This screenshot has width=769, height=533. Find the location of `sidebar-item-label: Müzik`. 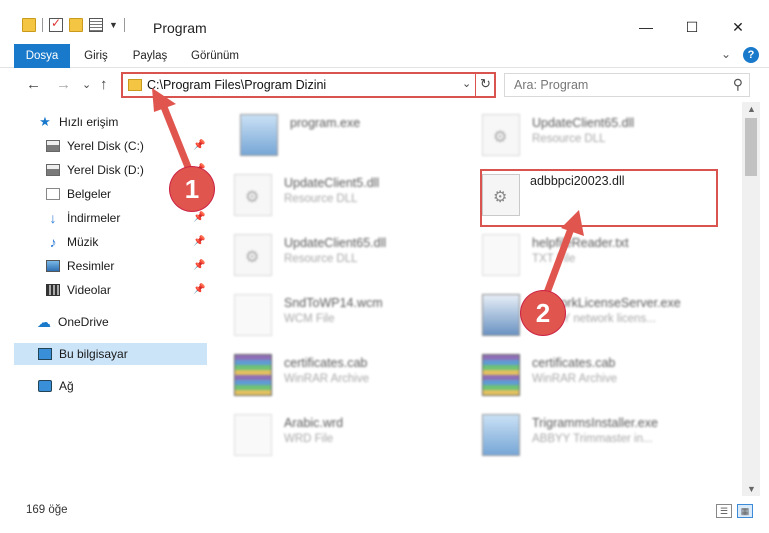

sidebar-item-label: Müzik is located at coordinates (83, 242).